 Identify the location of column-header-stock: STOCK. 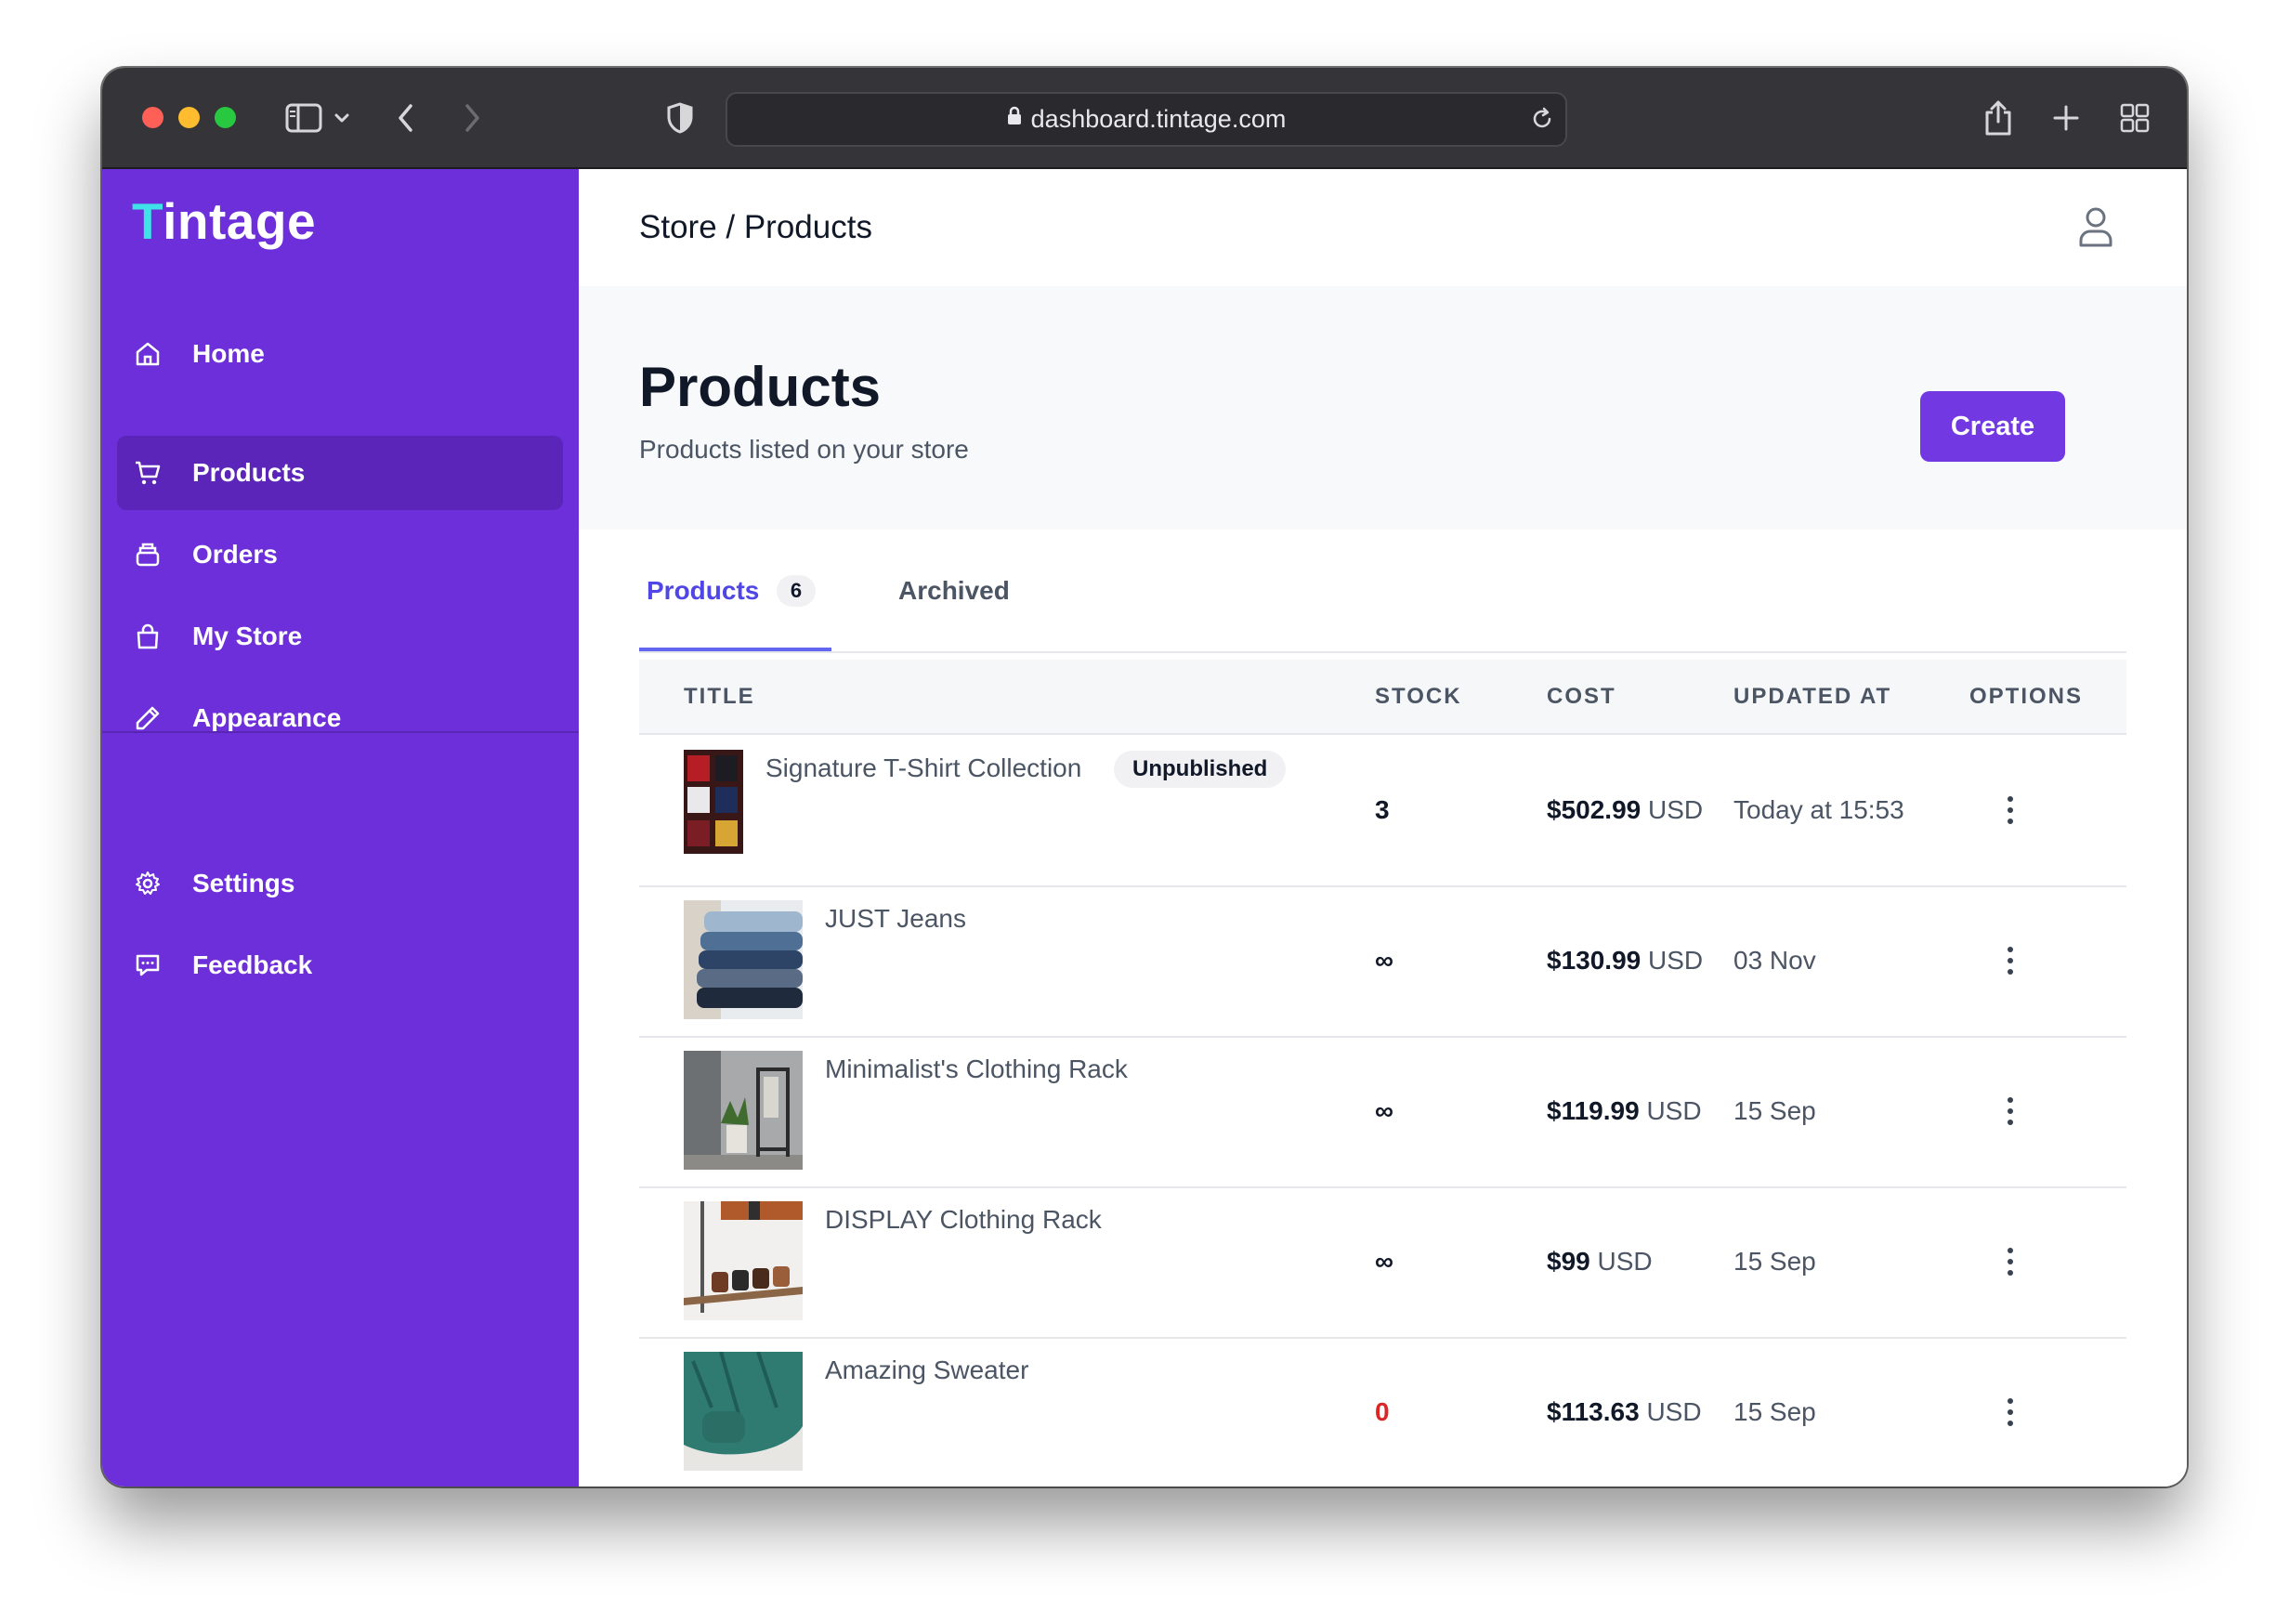
(1418, 697).